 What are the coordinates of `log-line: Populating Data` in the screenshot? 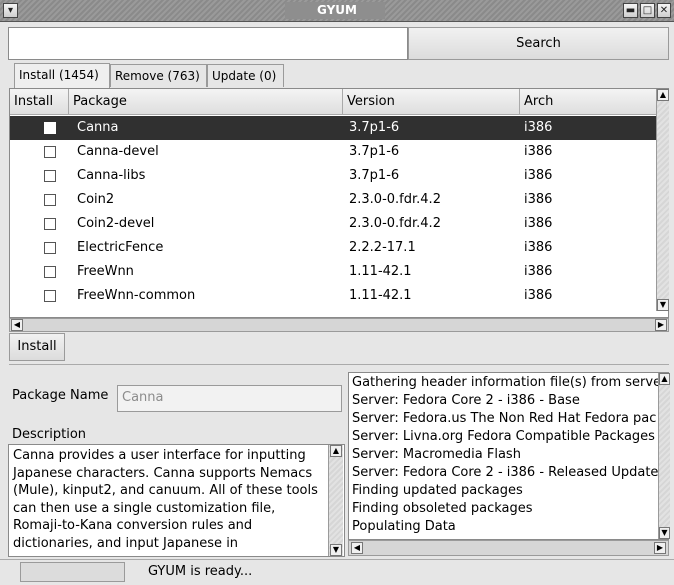 It's located at (404, 526).